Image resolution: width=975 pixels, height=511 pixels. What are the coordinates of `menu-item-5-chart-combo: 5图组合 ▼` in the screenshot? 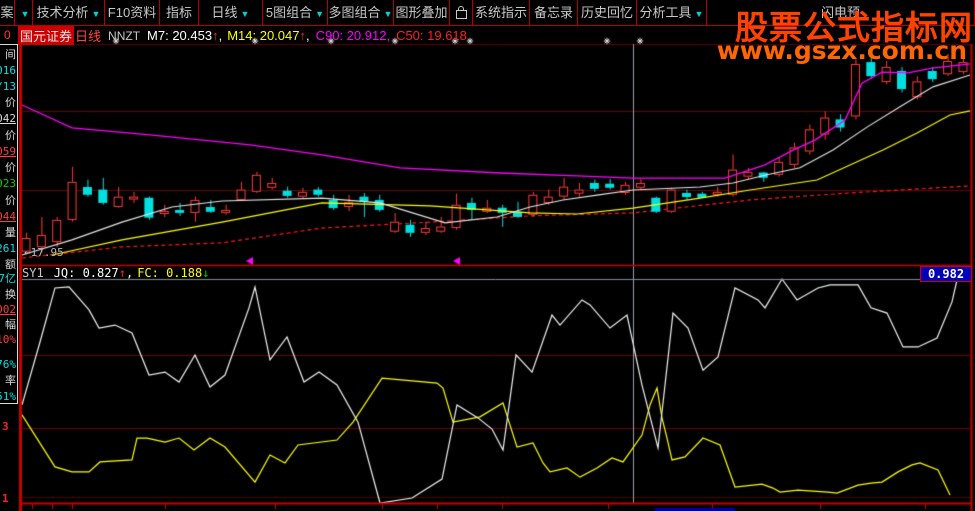 It's located at (295, 12).